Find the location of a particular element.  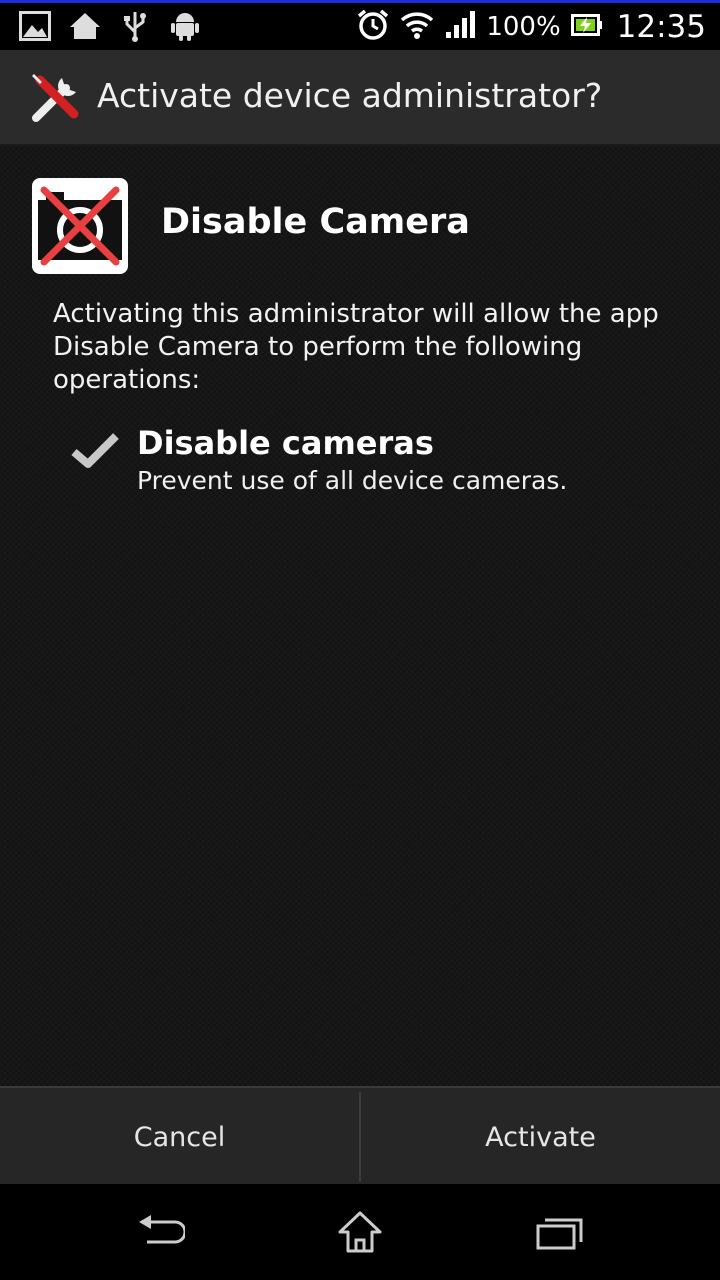

home-icon is located at coordinates (360, 1232).